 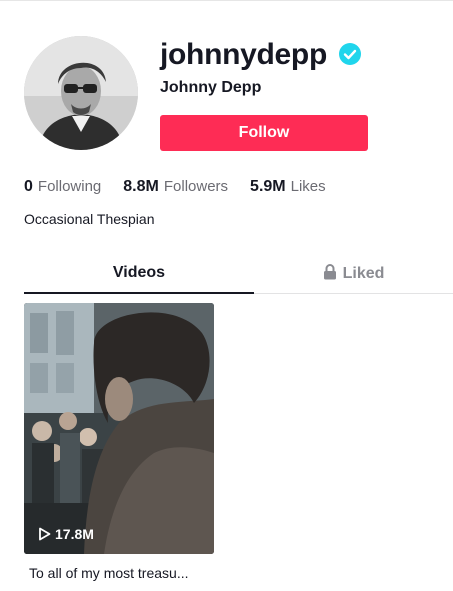 I want to click on likes-stat: 5.9M Likes, so click(x=288, y=187).